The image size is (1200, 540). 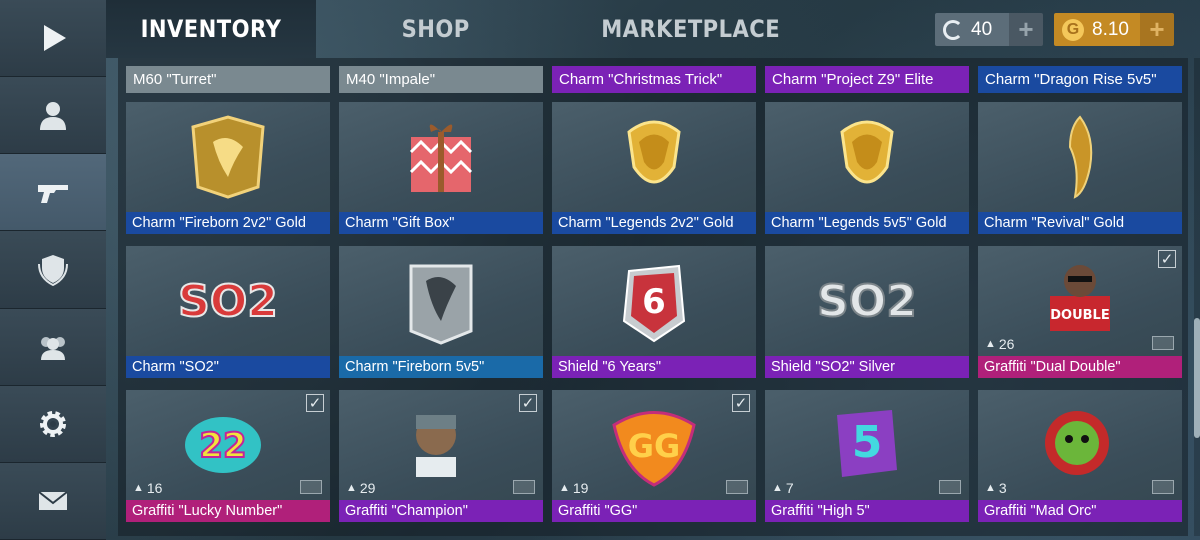 I want to click on scrollbar-thumb, so click(x=1197, y=378).